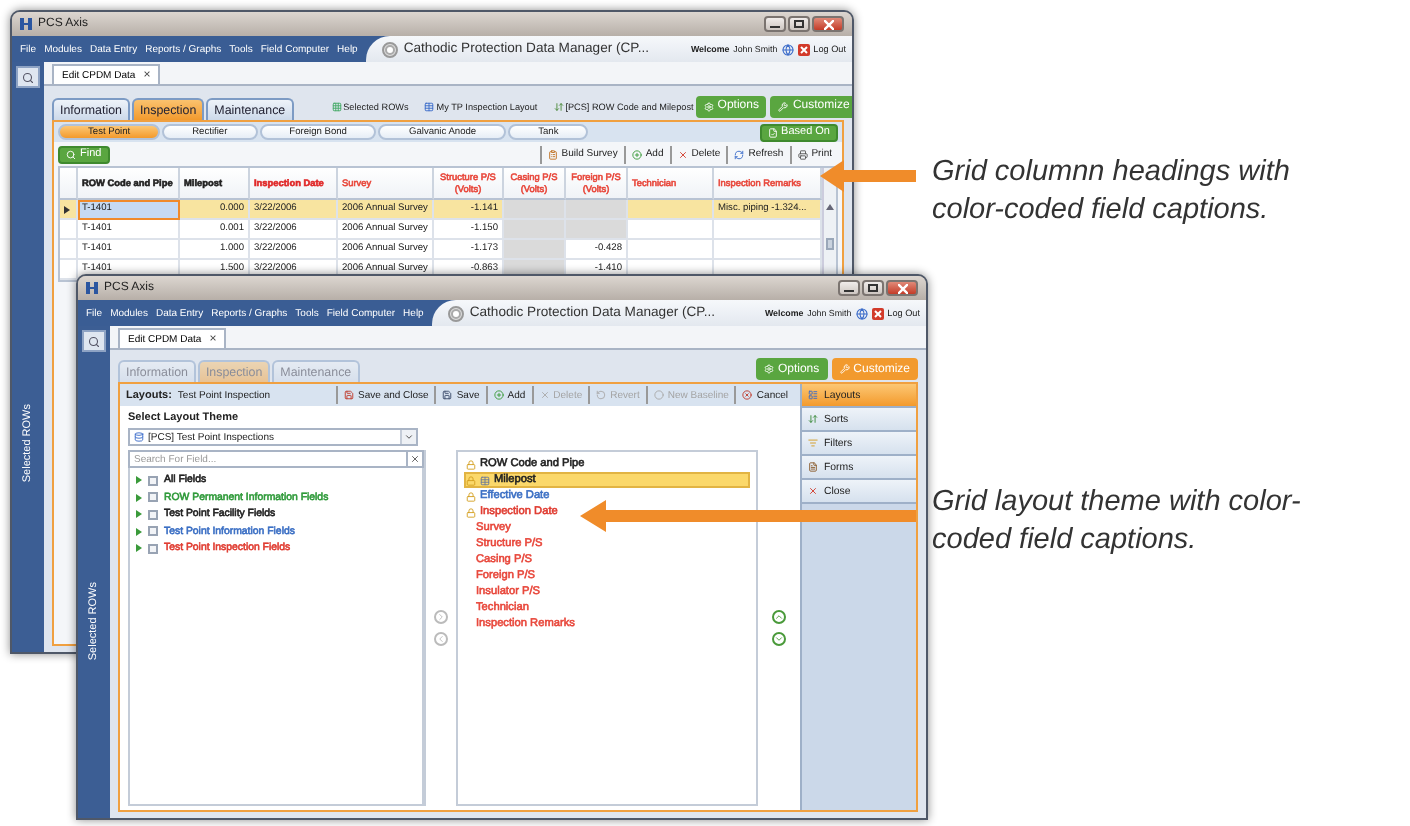  Describe the element at coordinates (409, 437) in the screenshot. I see `caret-icon` at that location.